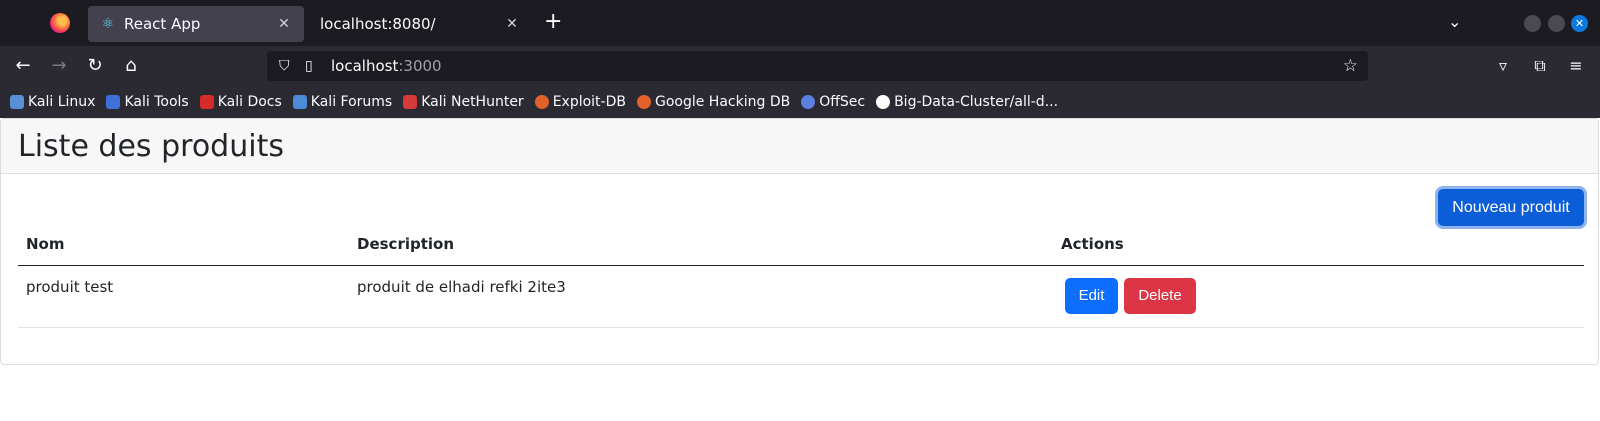 The image size is (1600, 421). Describe the element at coordinates (60, 23) in the screenshot. I see `firefox-icon` at that location.